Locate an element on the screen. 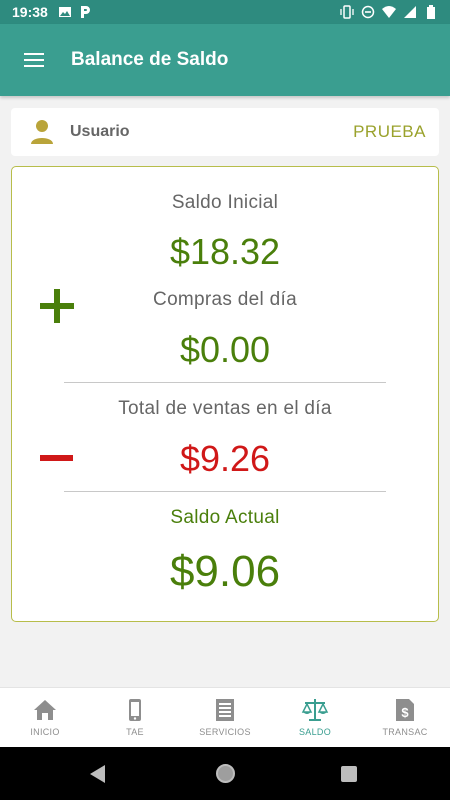 This screenshot has height=800, width=450. nav-label: SERVICIOS is located at coordinates (225, 732).